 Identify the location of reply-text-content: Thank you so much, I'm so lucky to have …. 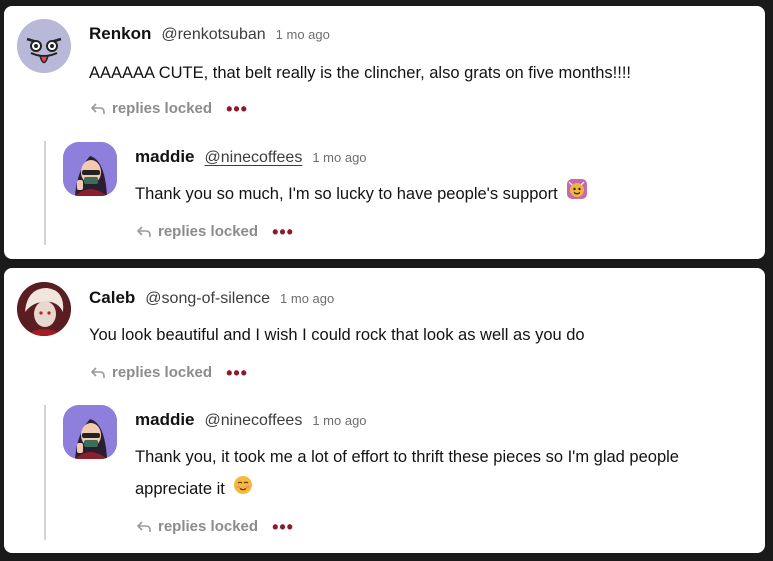
(346, 194).